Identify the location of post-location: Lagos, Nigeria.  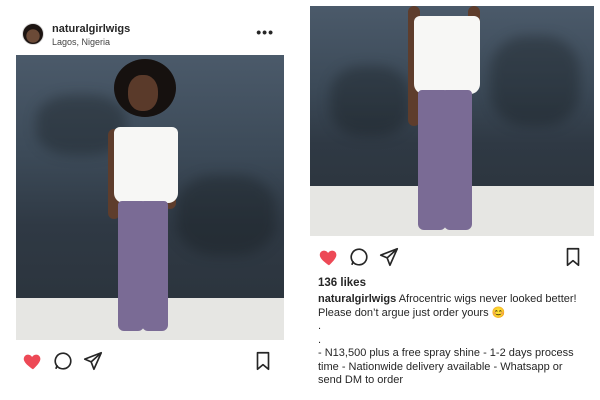
(81, 42).